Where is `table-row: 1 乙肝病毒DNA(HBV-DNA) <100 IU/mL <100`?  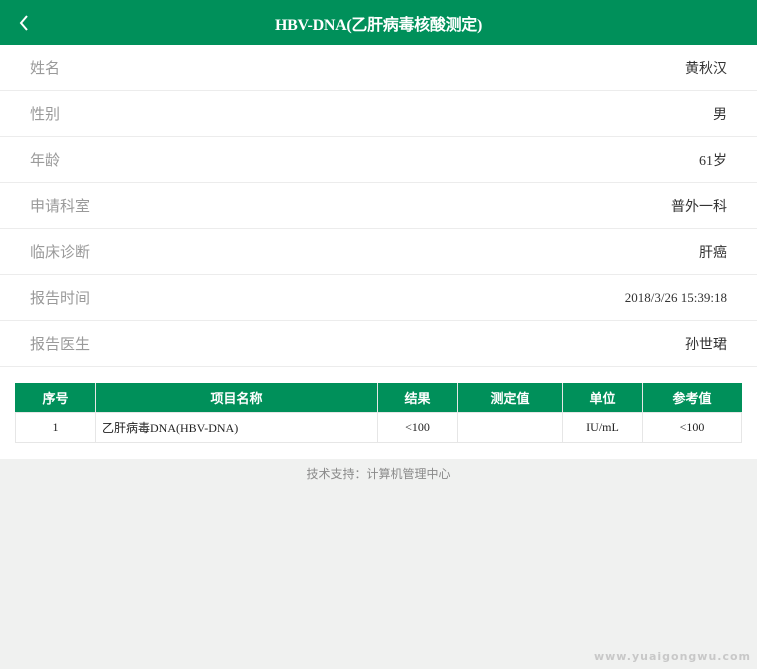 table-row: 1 乙肝病毒DNA(HBV-DNA) <100 IU/mL <100 is located at coordinates (378, 427).